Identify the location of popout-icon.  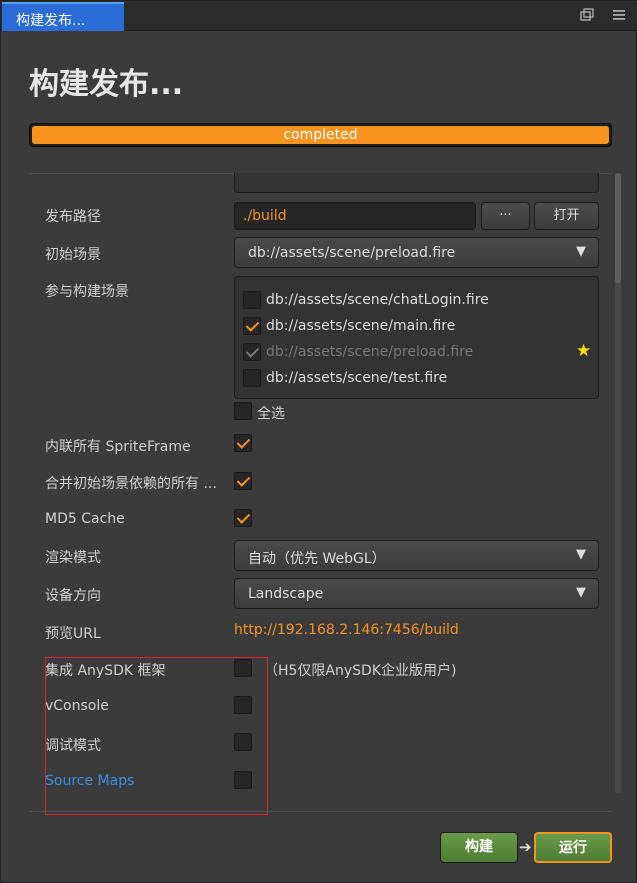
(587, 15).